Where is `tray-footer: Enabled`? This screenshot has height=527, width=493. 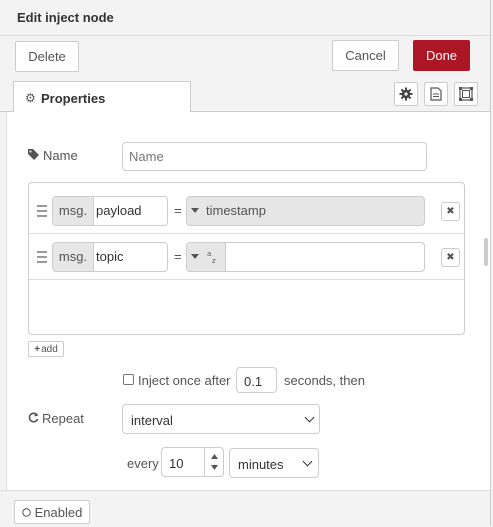
tray-footer: Enabled is located at coordinates (245, 508).